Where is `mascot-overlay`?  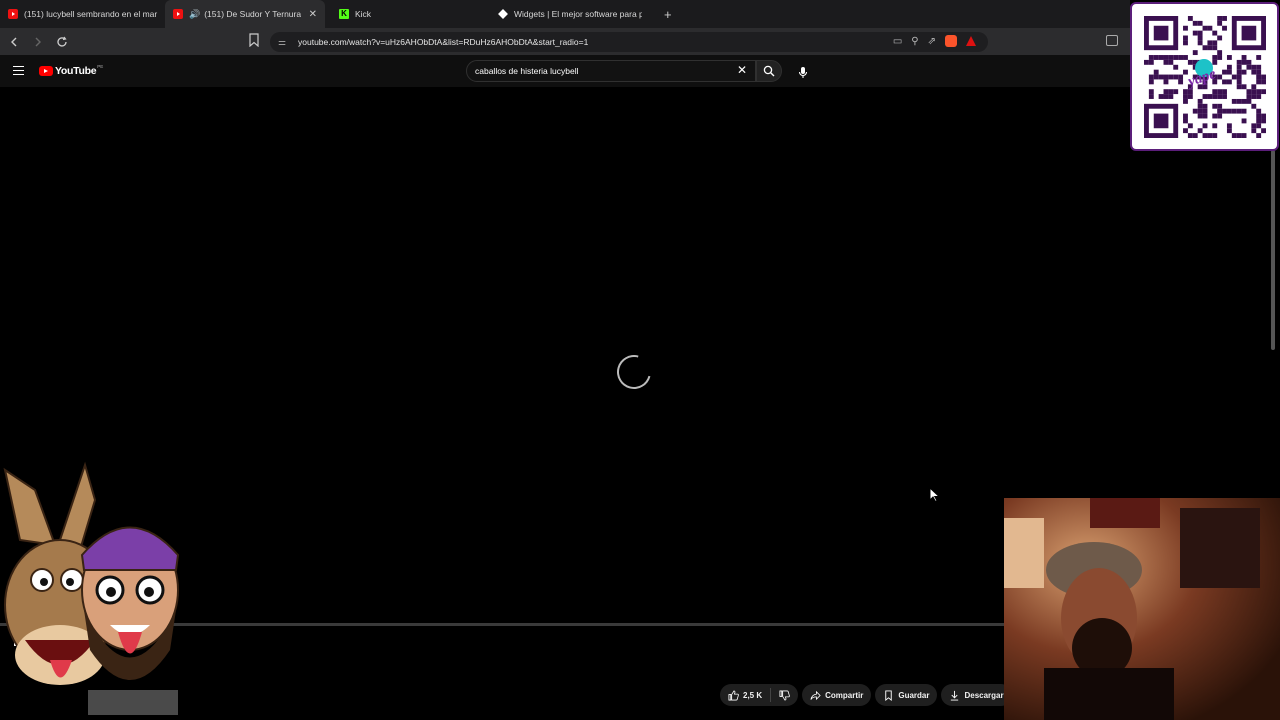 mascot-overlay is located at coordinates (100, 587).